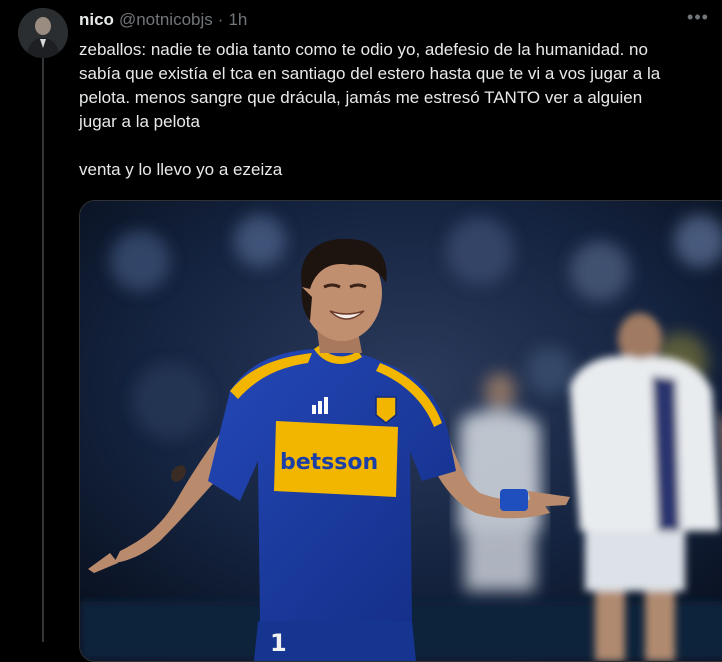 The height and width of the screenshot is (662, 722). I want to click on shirt-sponsor-text: betsson, so click(329, 462).